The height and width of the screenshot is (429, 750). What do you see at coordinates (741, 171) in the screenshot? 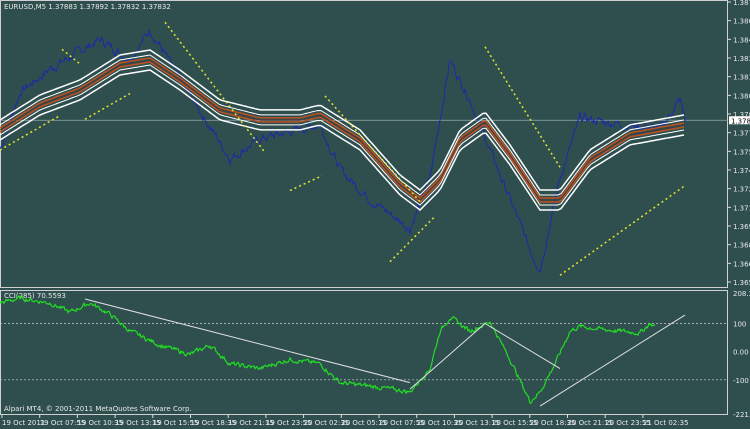
I see `price-tick-label: 1.37425` at bounding box center [741, 171].